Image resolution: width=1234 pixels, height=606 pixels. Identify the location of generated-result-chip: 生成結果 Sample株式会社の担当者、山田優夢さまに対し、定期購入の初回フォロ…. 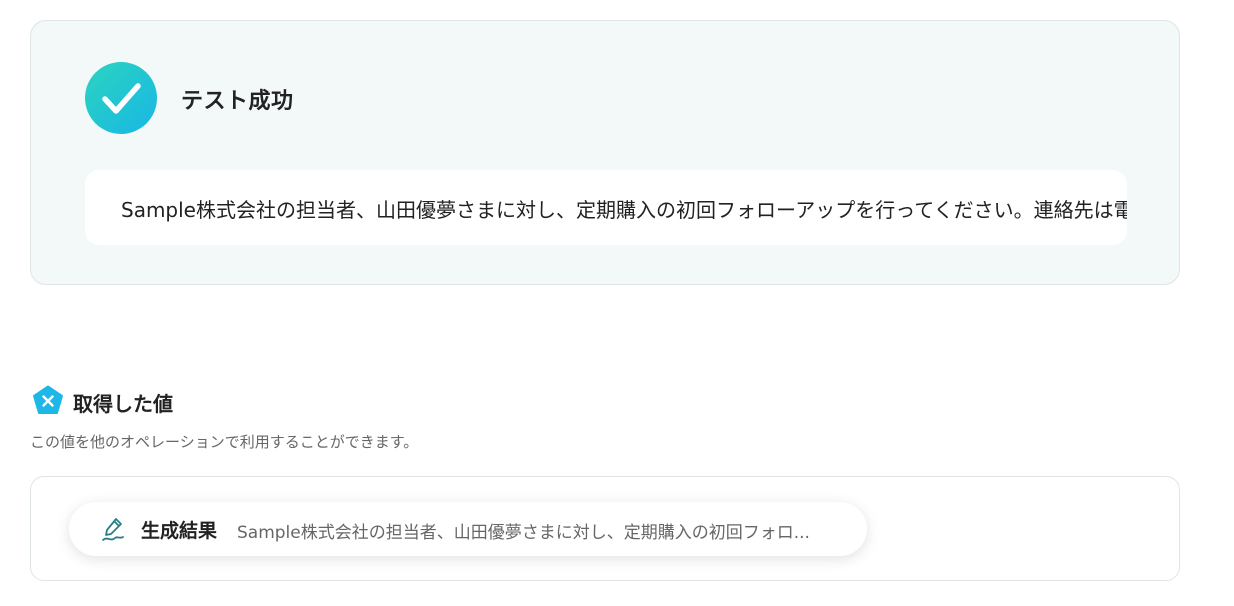
(468, 529).